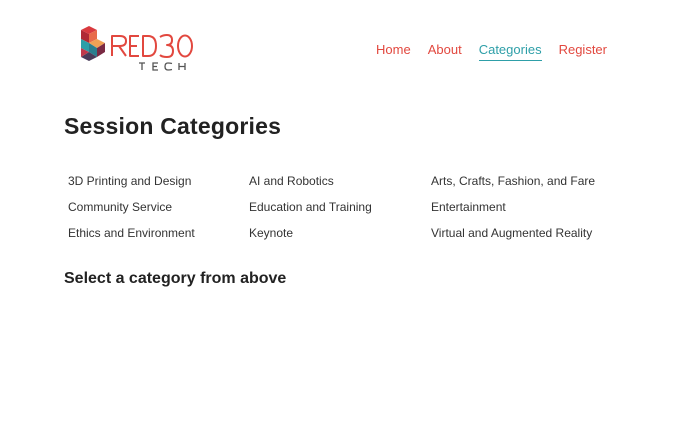 The width and height of the screenshot is (684, 447). I want to click on red30-tech-logo, so click(139, 49).